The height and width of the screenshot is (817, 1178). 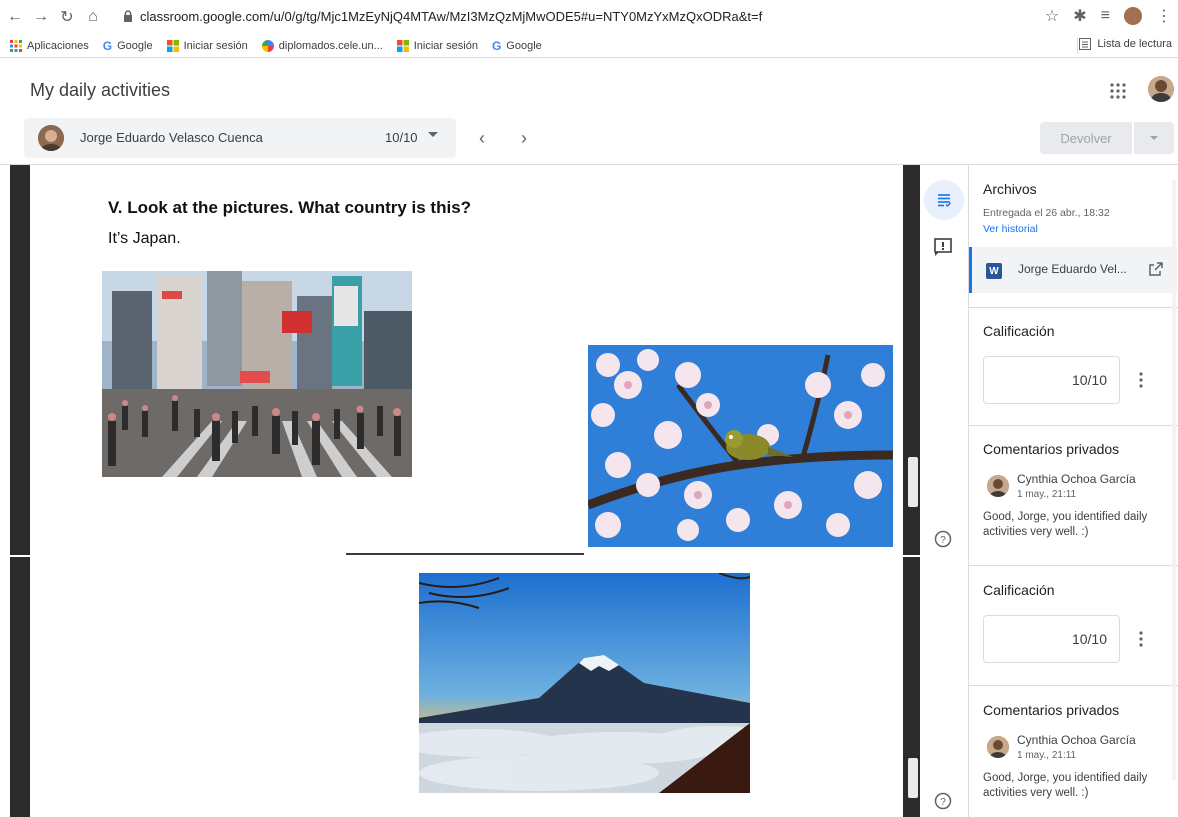 What do you see at coordinates (1133, 16) in the screenshot?
I see `profile-avatar-icon` at bounding box center [1133, 16].